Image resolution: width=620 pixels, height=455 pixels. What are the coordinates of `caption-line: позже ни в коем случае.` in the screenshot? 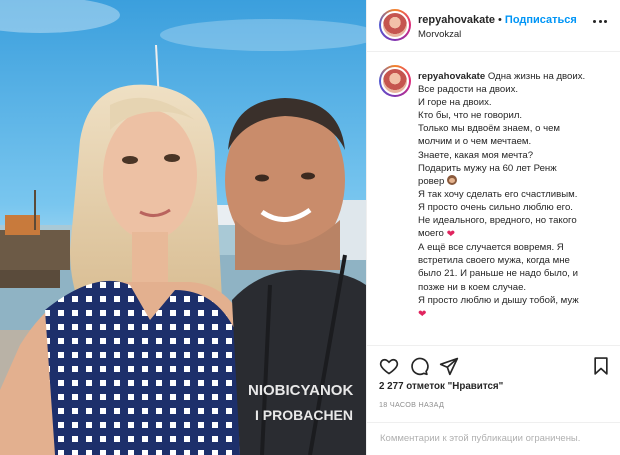 It's located at (472, 287).